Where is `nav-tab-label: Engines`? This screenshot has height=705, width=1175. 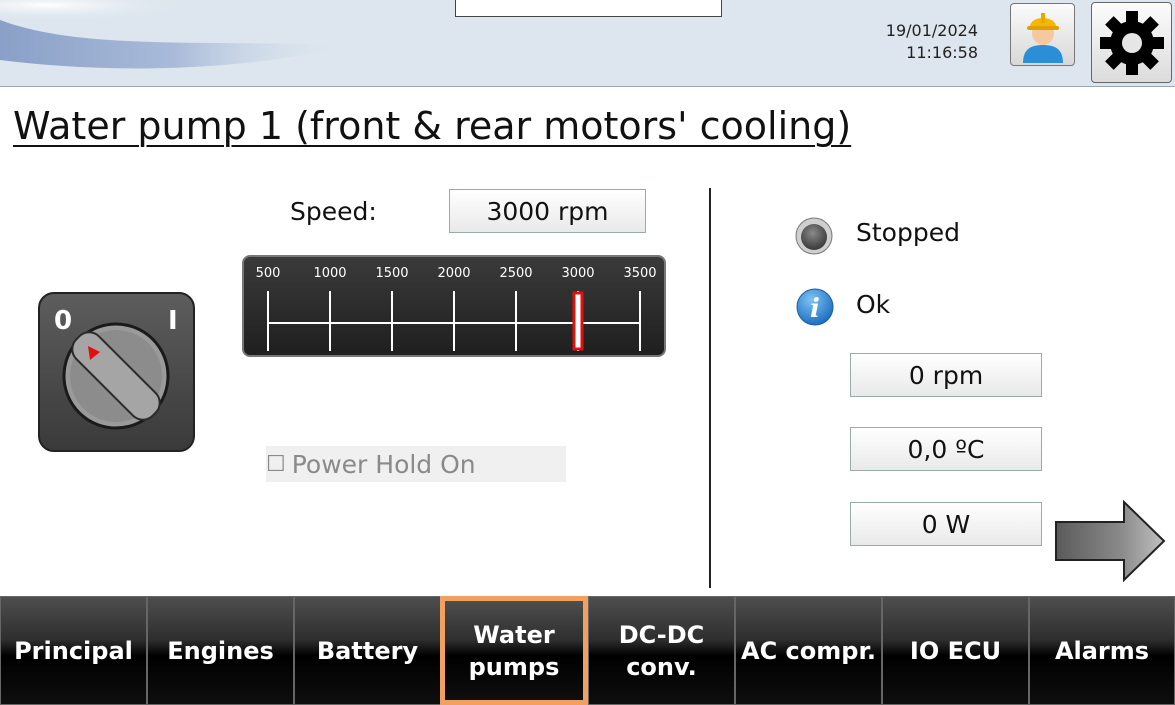 nav-tab-label: Engines is located at coordinates (220, 650).